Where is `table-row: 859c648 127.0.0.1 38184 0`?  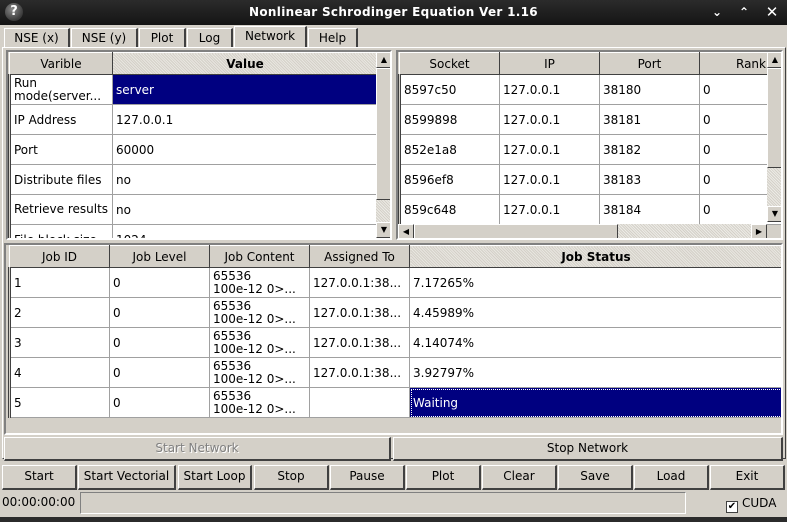 table-row: 859c648 127.0.0.1 38184 0 is located at coordinates (589, 209).